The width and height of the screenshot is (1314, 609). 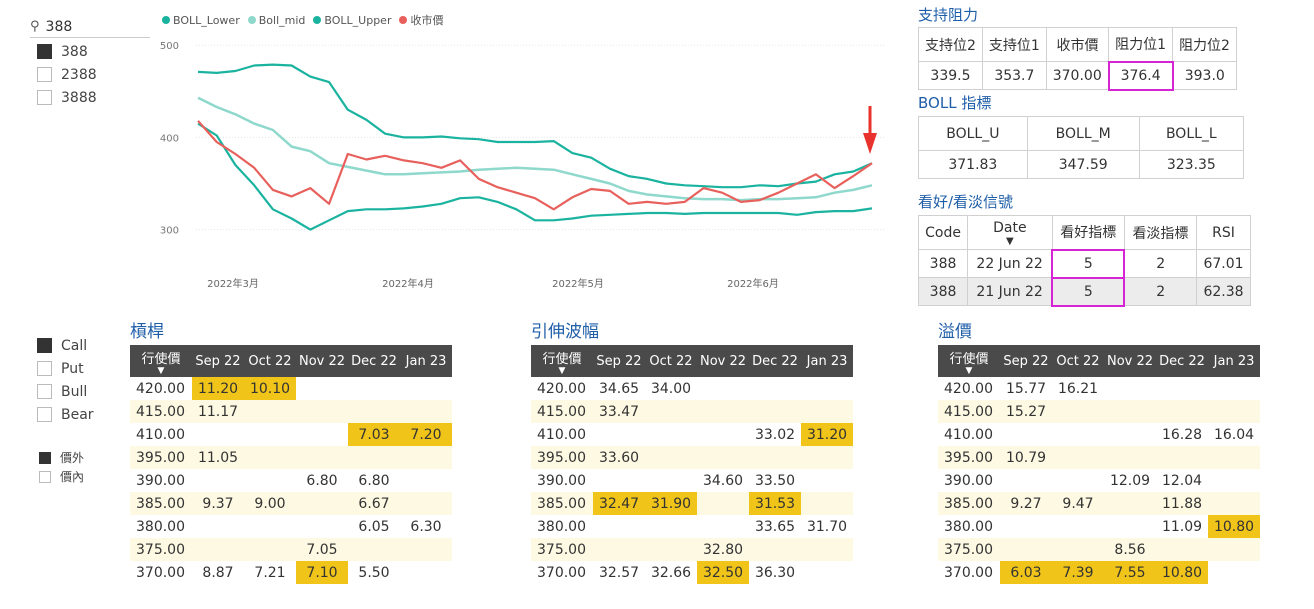 I want to click on legend-item: Boll_mid, so click(x=276, y=20).